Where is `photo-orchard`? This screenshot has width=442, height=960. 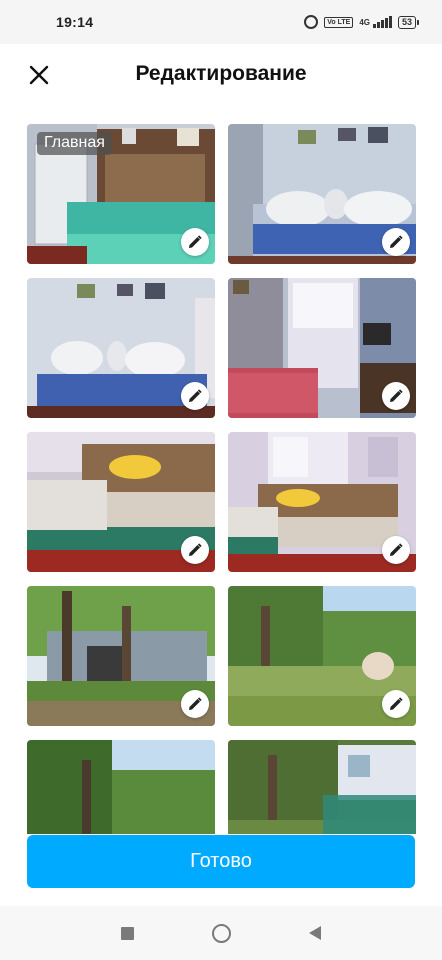 photo-orchard is located at coordinates (121, 787).